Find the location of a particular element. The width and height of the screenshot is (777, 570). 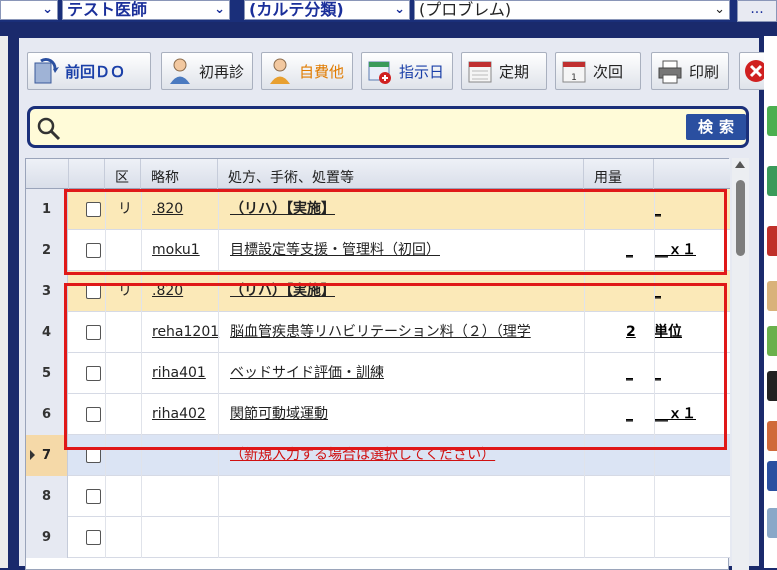

category-select: (カルテ分類) ⌄ is located at coordinates (327, 10).